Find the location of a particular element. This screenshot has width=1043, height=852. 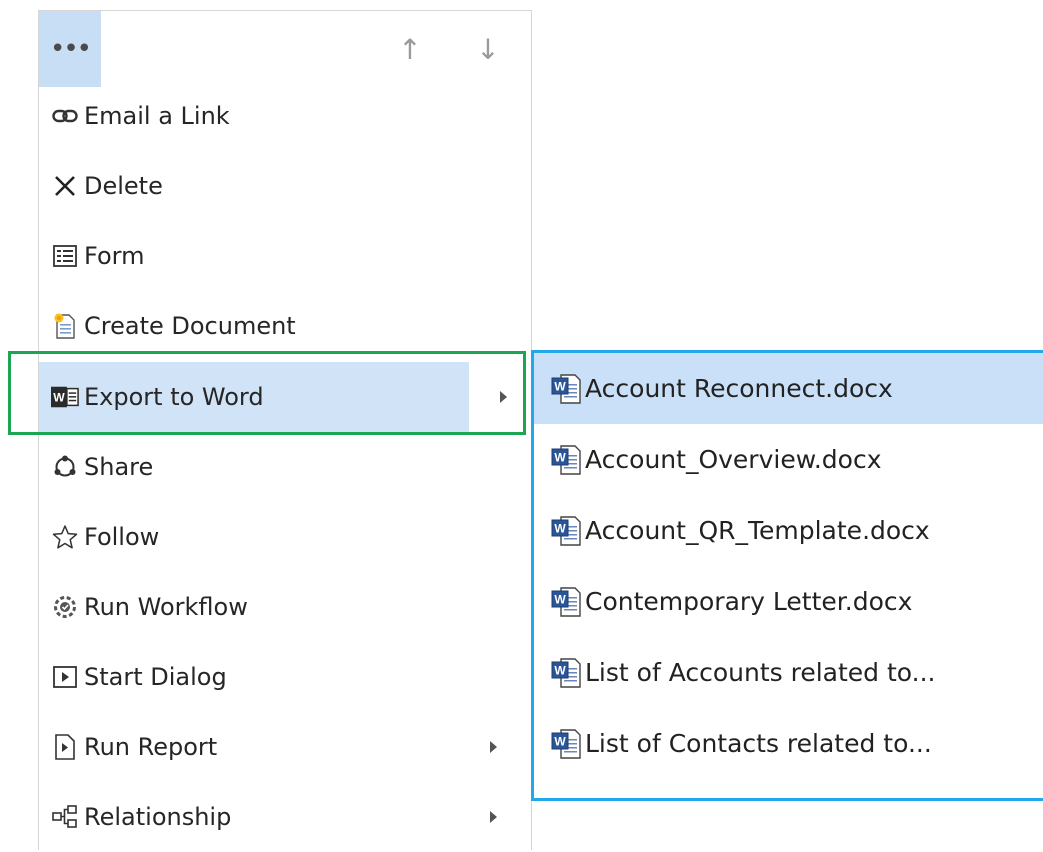

dialog-play-icon is located at coordinates (65, 677).